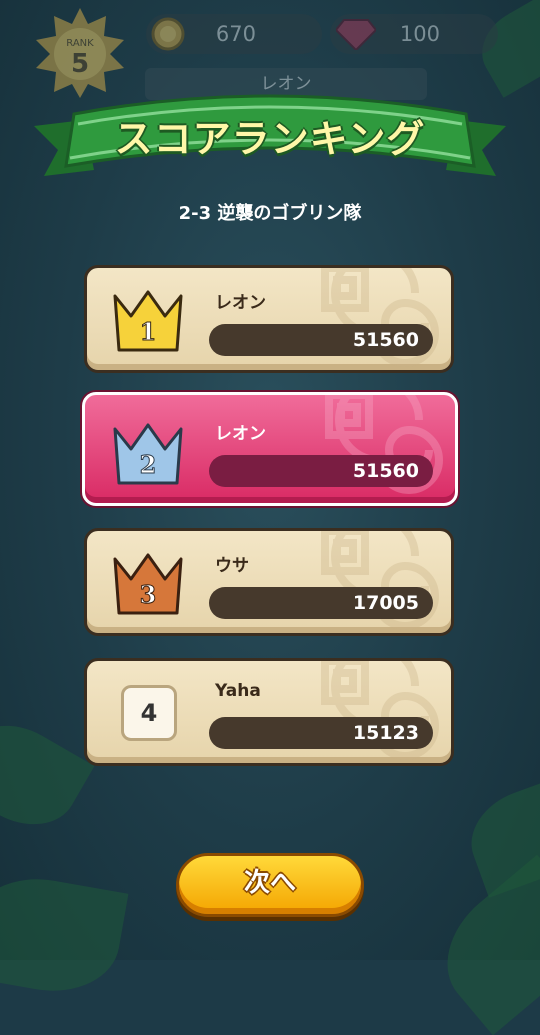 The height and width of the screenshot is (1035, 540). What do you see at coordinates (149, 713) in the screenshot?
I see `rank-number: 4` at bounding box center [149, 713].